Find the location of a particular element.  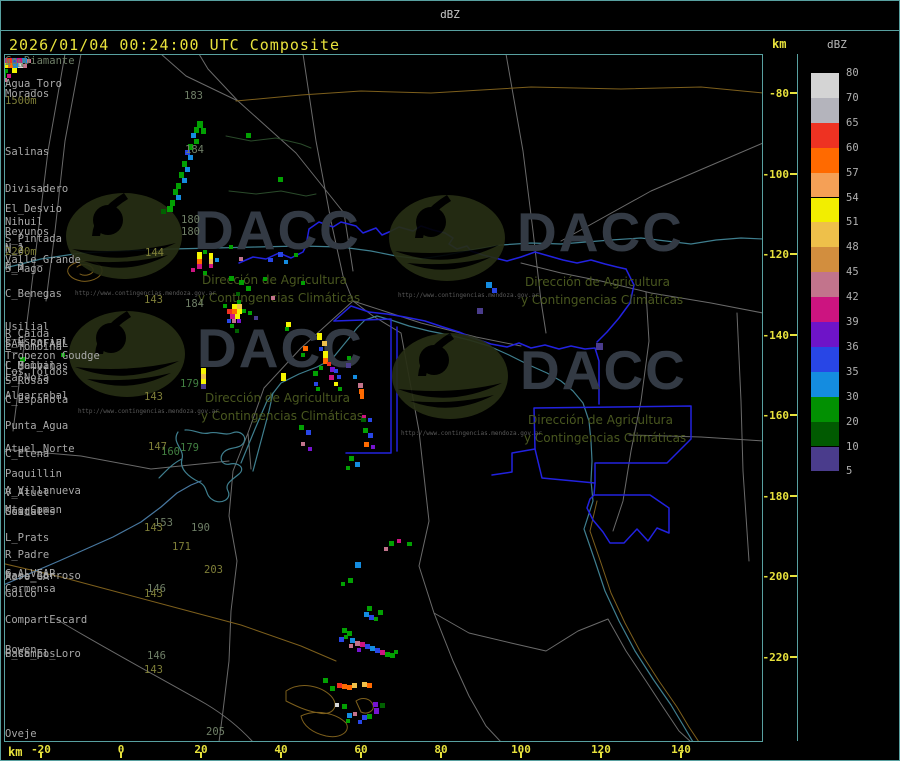

legend-value-label: 65 is located at coordinates (852, 122).